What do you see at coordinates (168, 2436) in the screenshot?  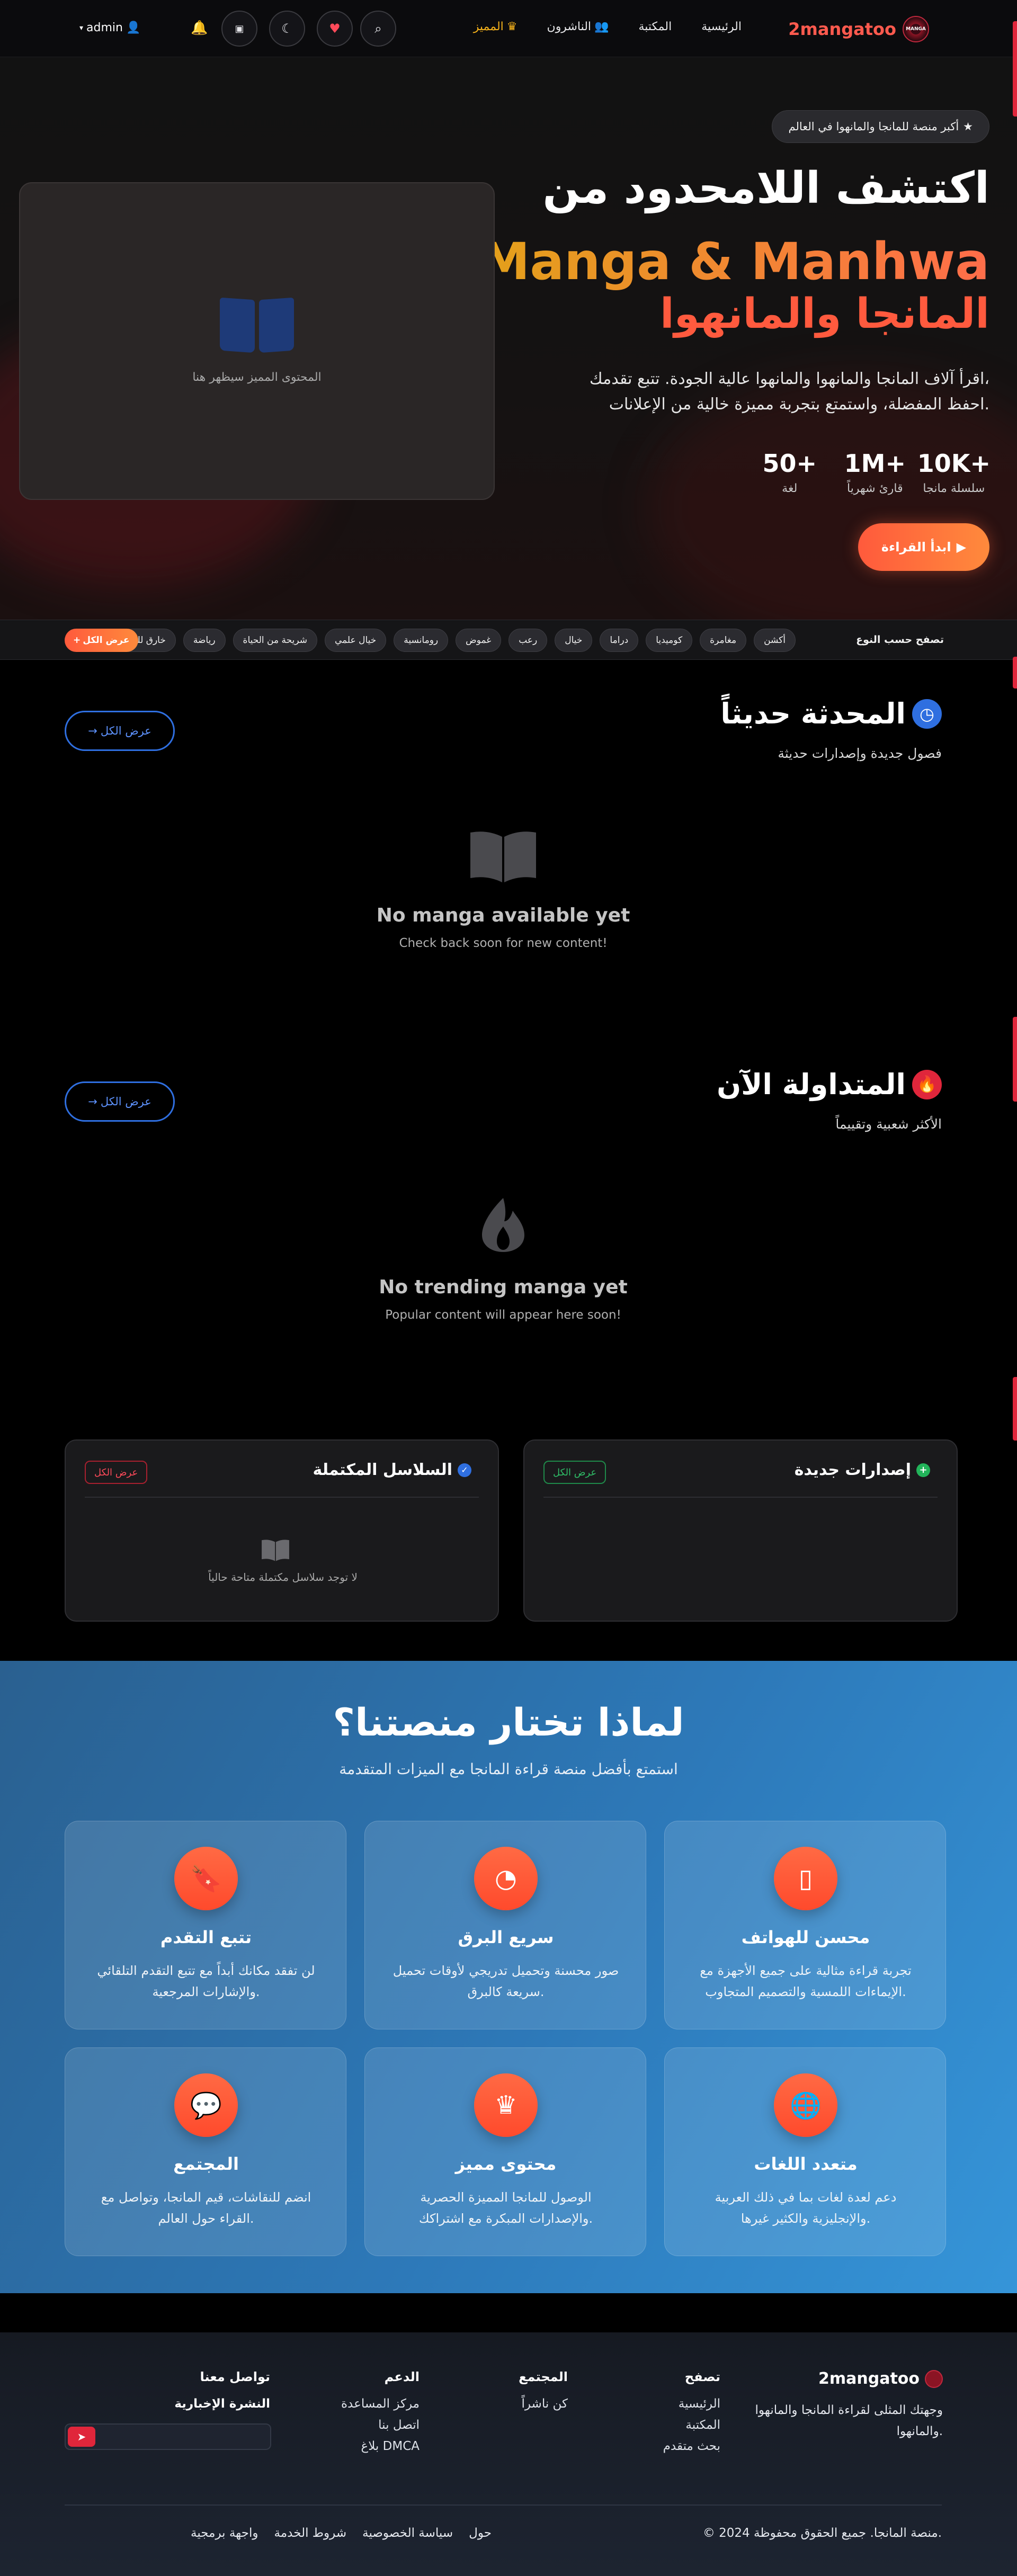 I see `newsletter-email-input` at bounding box center [168, 2436].